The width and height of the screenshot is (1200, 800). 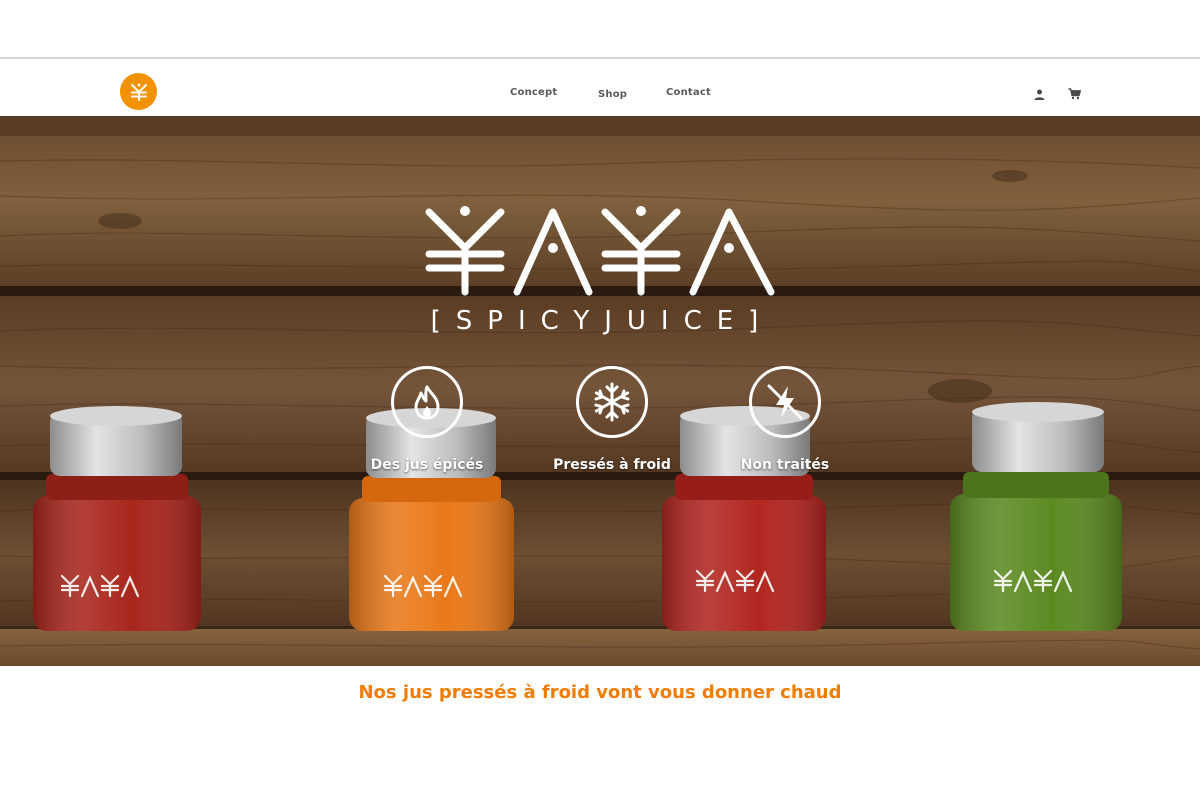 I want to click on feature-untreated: Non traités, so click(x=785, y=421).